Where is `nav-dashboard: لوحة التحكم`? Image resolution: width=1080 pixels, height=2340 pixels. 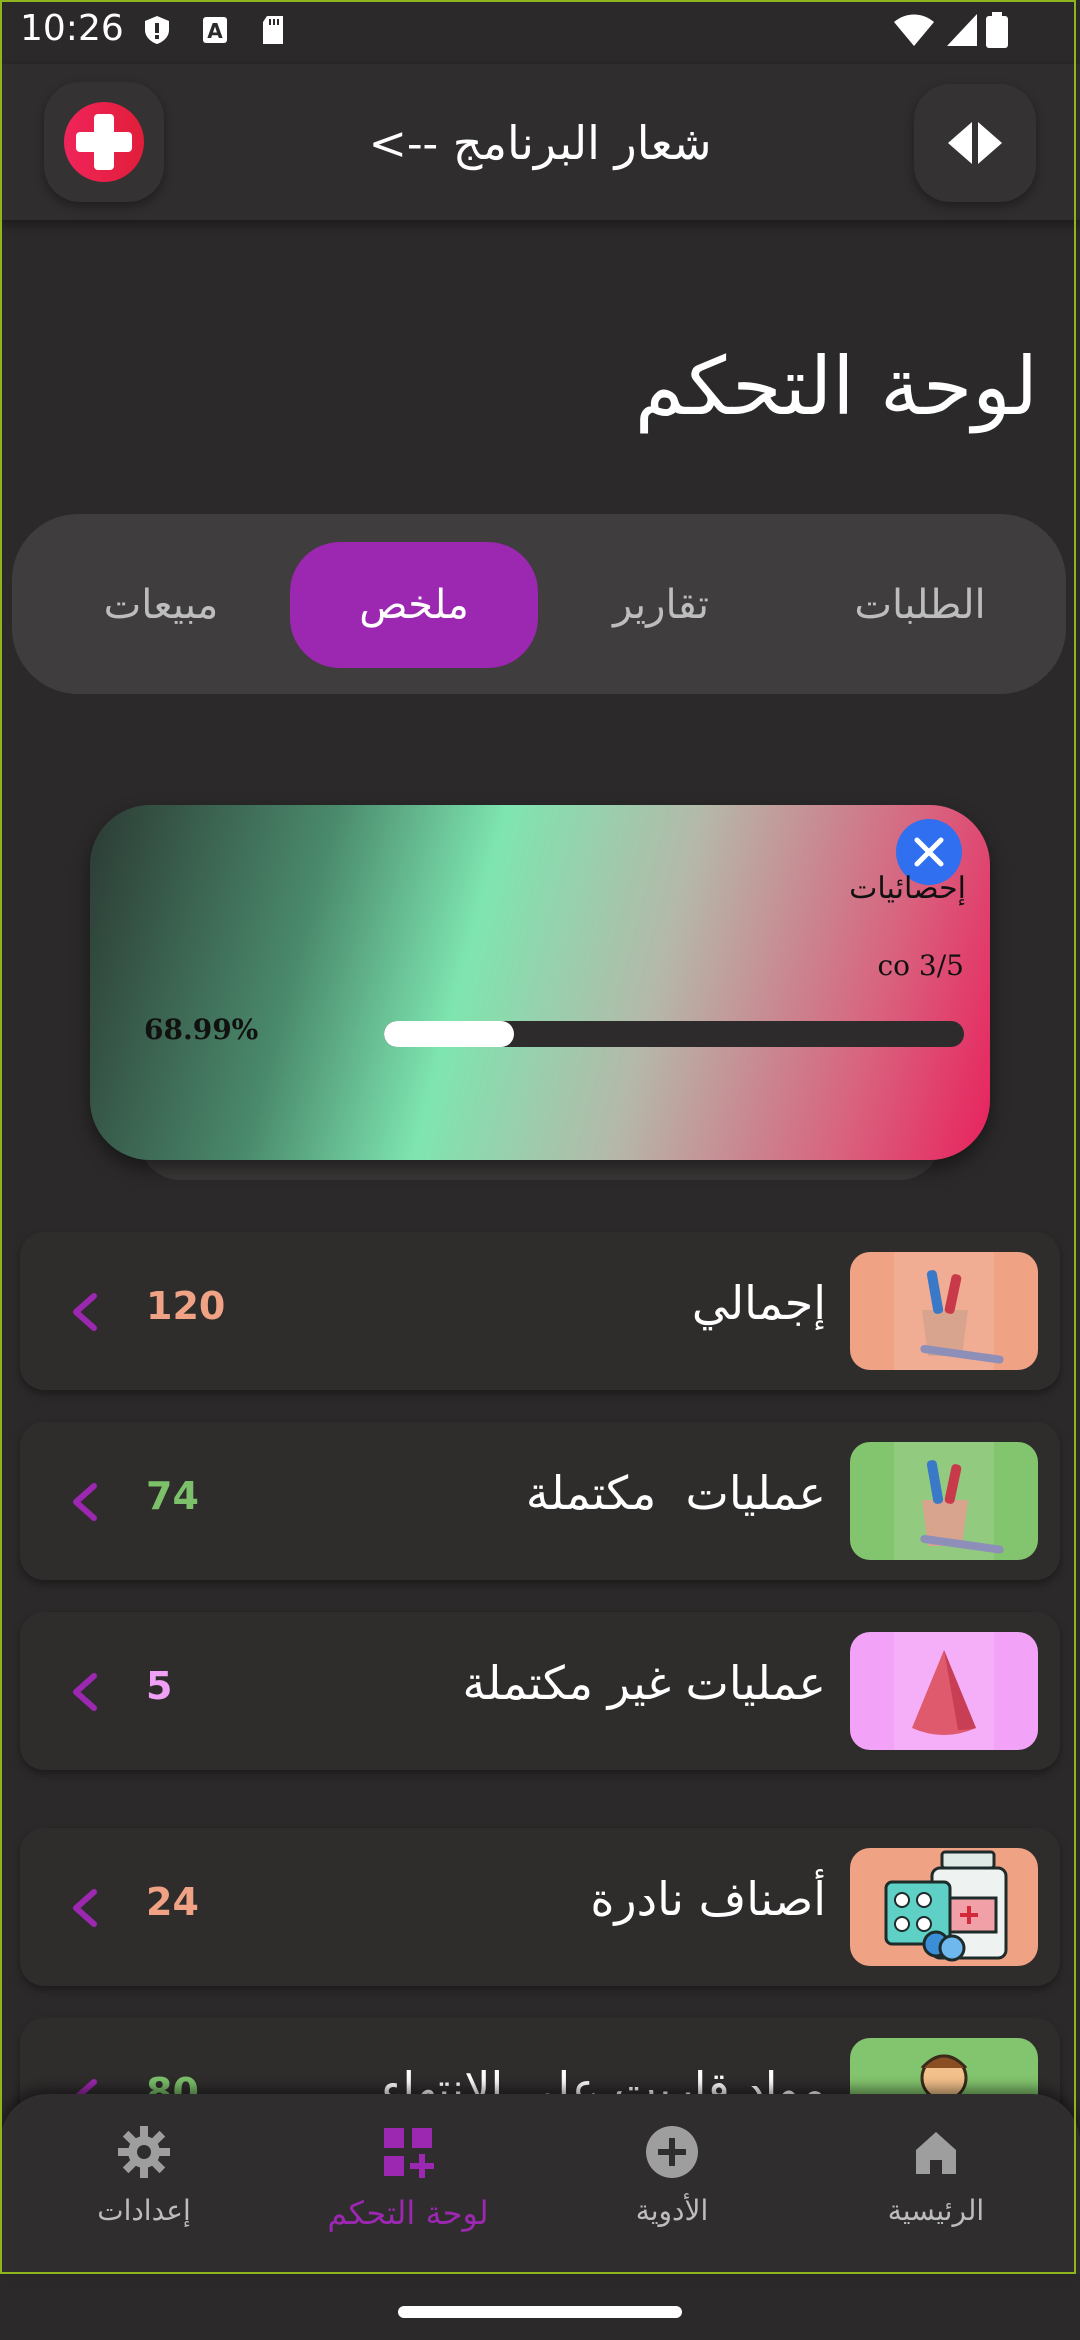
nav-dashboard: لوحة التحكم is located at coordinates (408, 2178).